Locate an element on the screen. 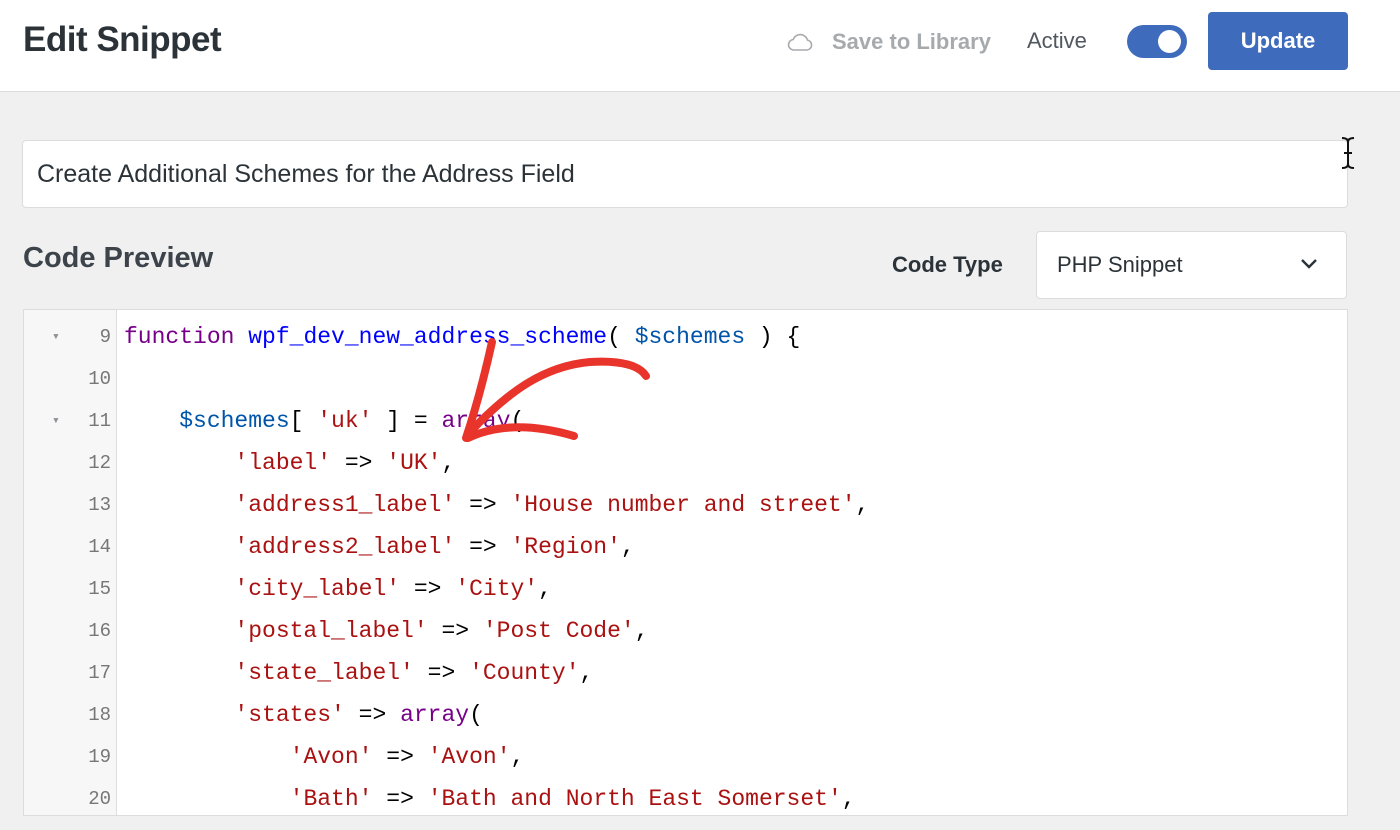  code-text: $schemes[ 'uk' ] = array( is located at coordinates (324, 421).